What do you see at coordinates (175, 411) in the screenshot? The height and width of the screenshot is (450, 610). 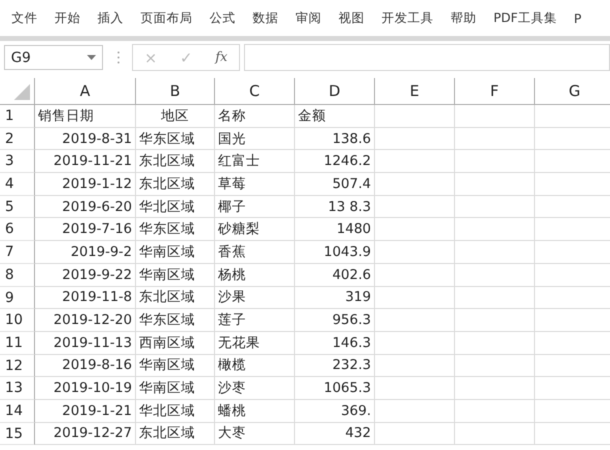 I see `table-cell: 华北区域` at bounding box center [175, 411].